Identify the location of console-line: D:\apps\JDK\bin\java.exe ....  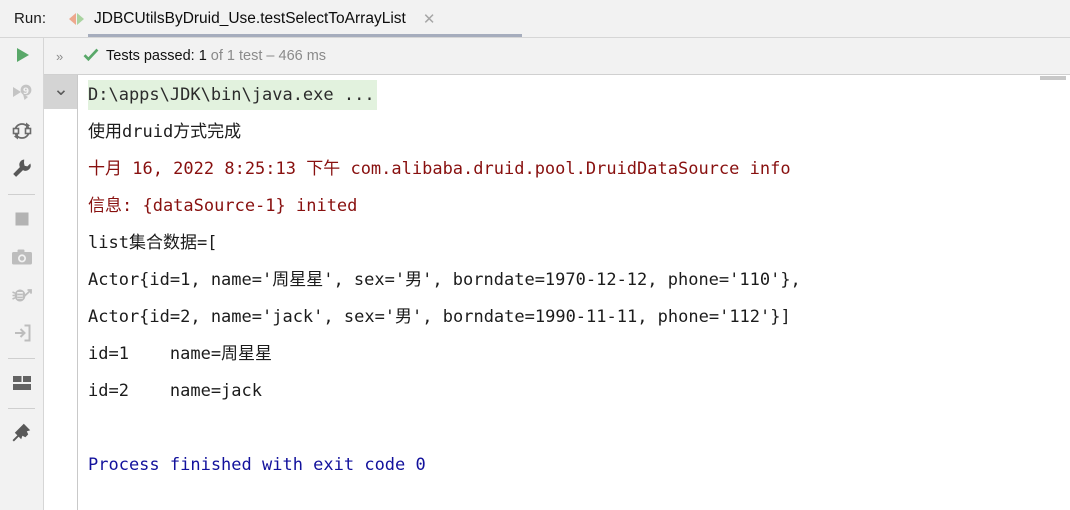
(232, 95).